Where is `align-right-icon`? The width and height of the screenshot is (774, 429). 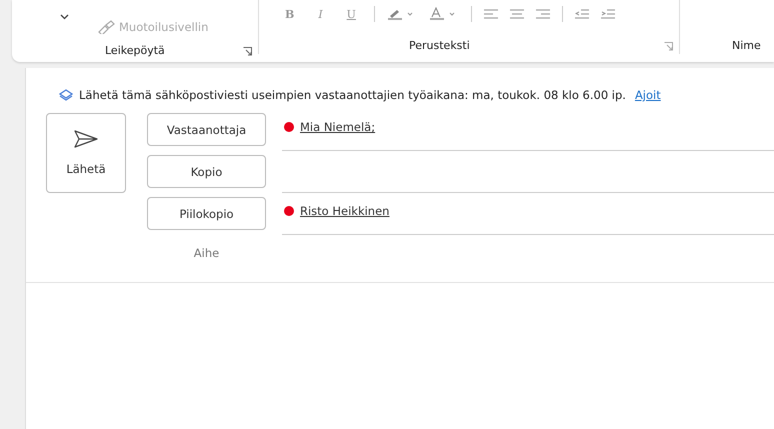 align-right-icon is located at coordinates (543, 14).